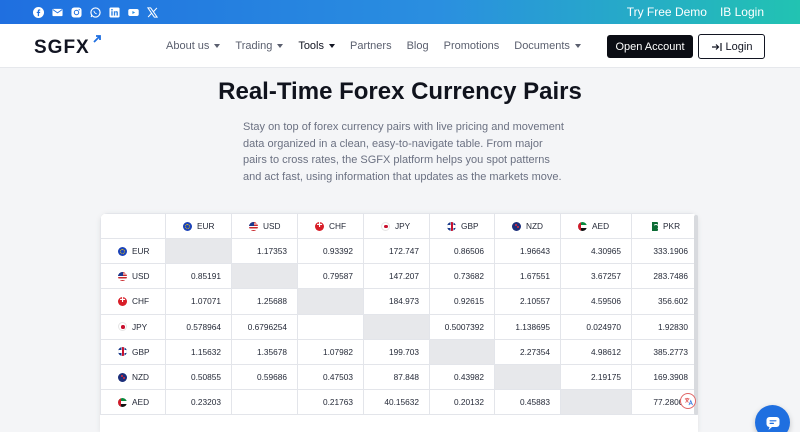 This screenshot has height=432, width=800. What do you see at coordinates (330, 377) in the screenshot?
I see `rate-cell: 0.47503` at bounding box center [330, 377].